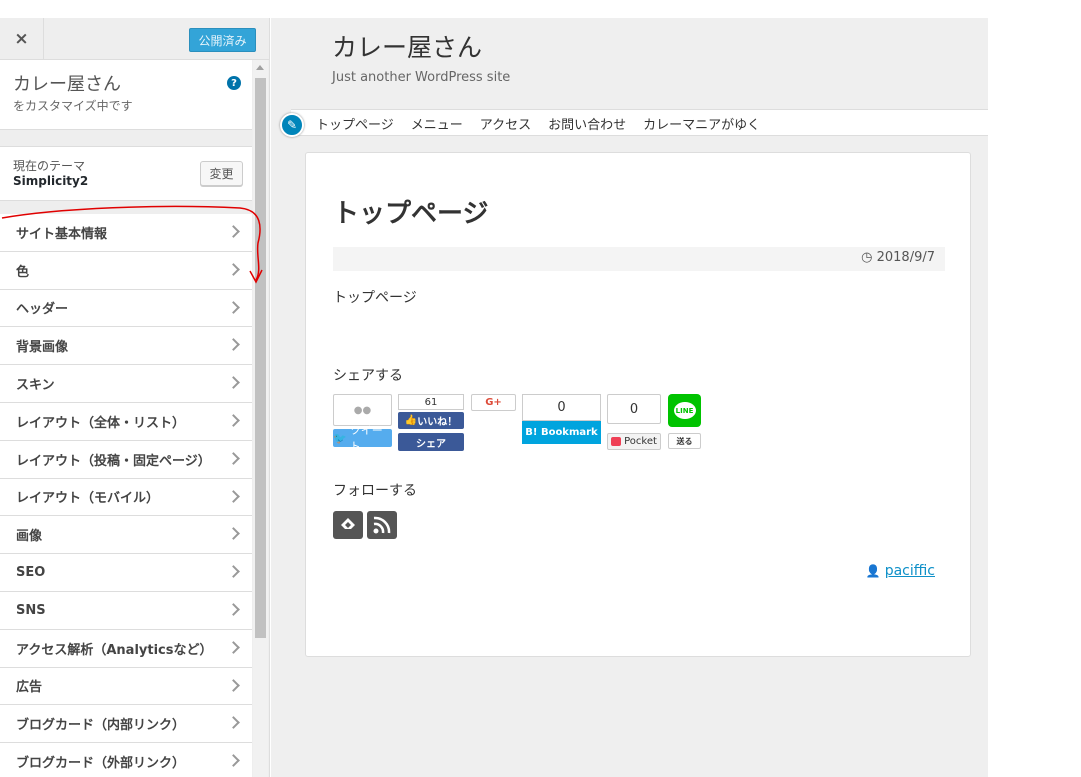 The height and width of the screenshot is (777, 1081). Describe the element at coordinates (35, 386) in the screenshot. I see `menu-item-label: スキン` at that location.